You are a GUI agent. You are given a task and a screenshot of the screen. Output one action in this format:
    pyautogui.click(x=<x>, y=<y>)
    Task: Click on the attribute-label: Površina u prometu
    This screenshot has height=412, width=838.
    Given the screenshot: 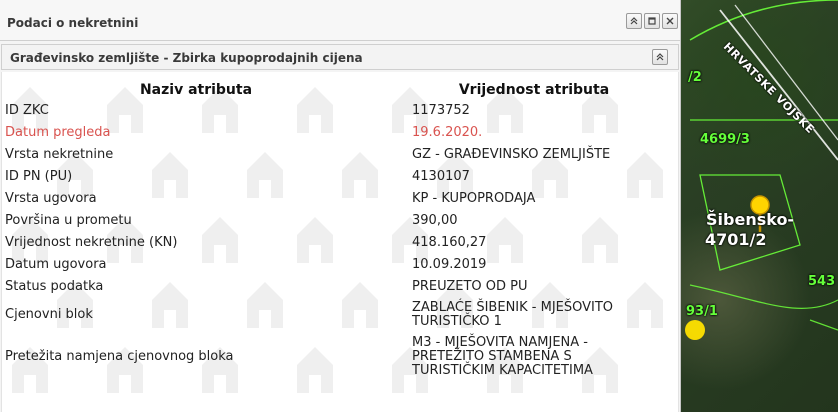 What is the action you would take?
    pyautogui.click(x=68, y=220)
    